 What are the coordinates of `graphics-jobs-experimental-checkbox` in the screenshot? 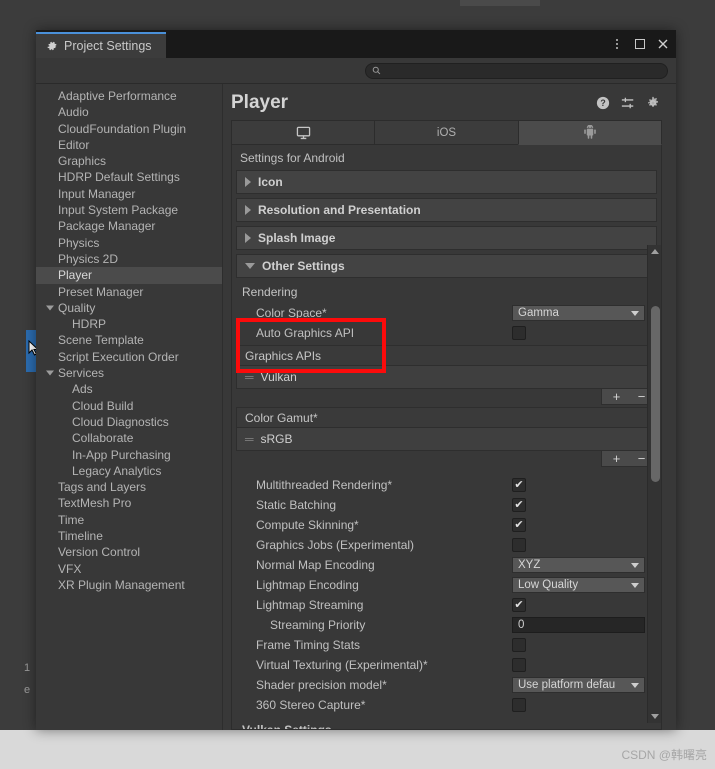 It's located at (519, 545).